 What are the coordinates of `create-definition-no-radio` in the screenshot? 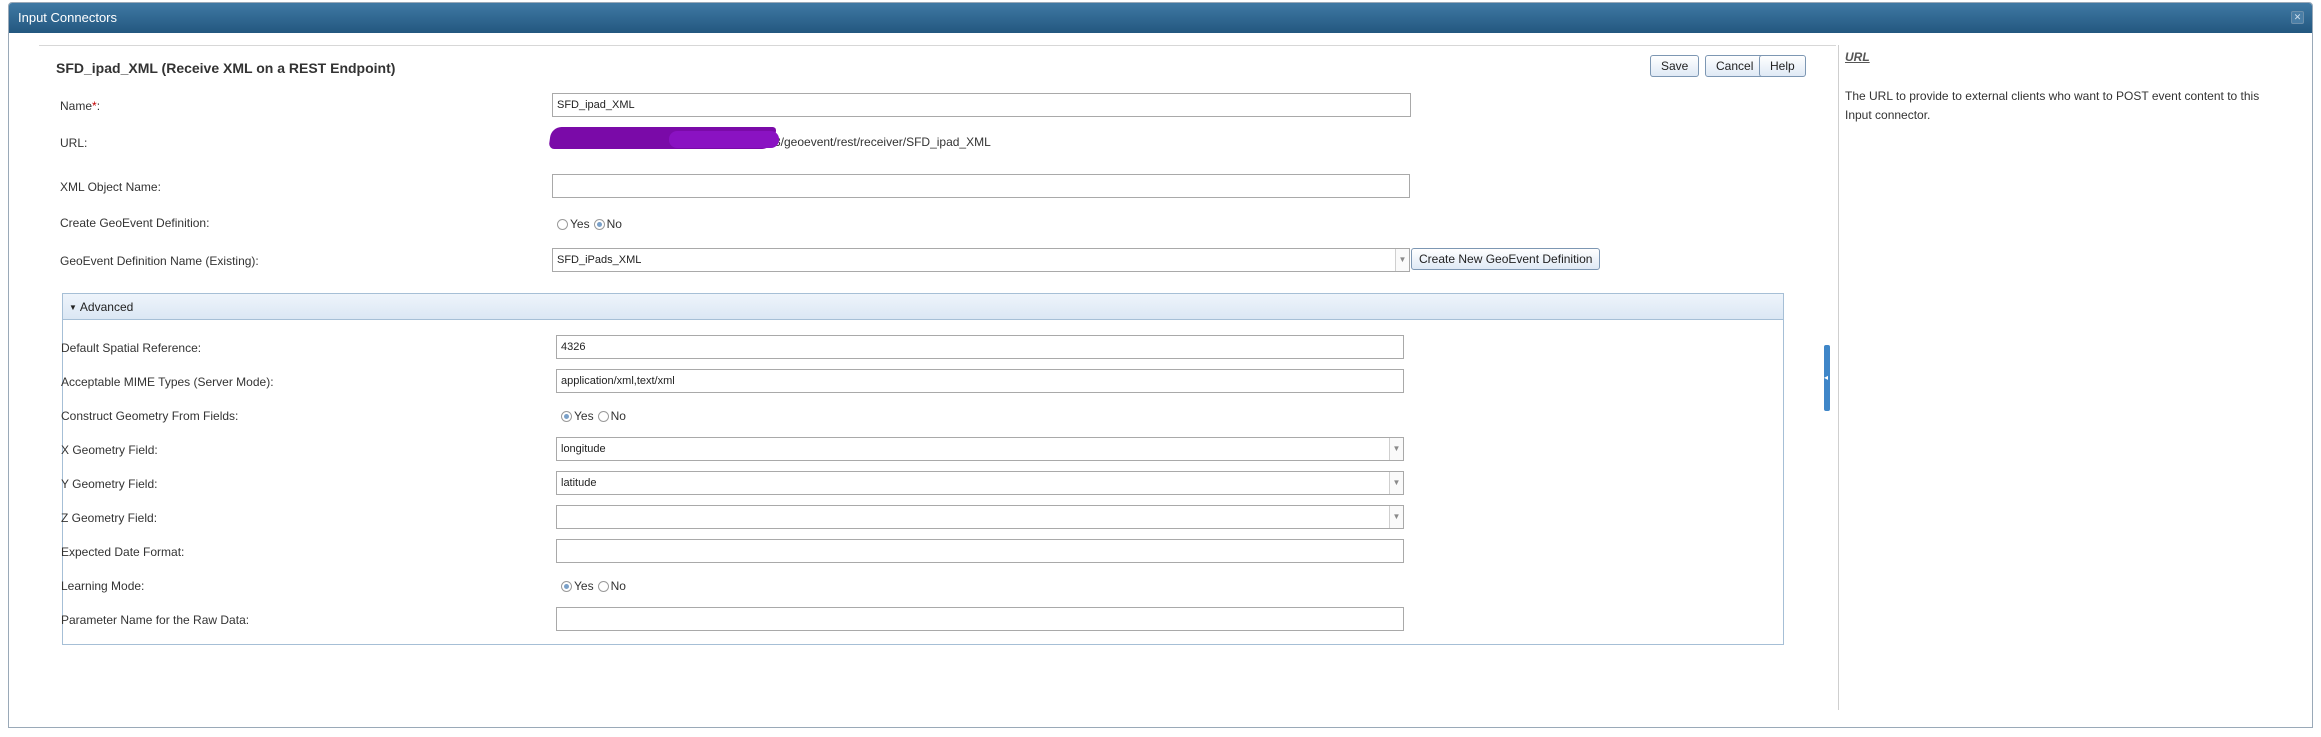 It's located at (599, 224).